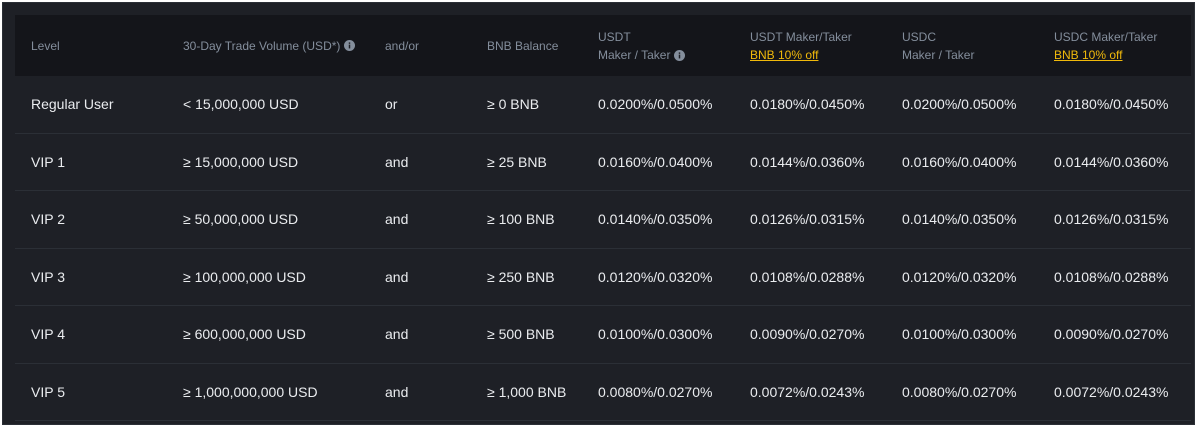 The height and width of the screenshot is (429, 1200). Describe the element at coordinates (250, 391) in the screenshot. I see `volume-cell: ≥ 1,000,000,000 USD` at that location.